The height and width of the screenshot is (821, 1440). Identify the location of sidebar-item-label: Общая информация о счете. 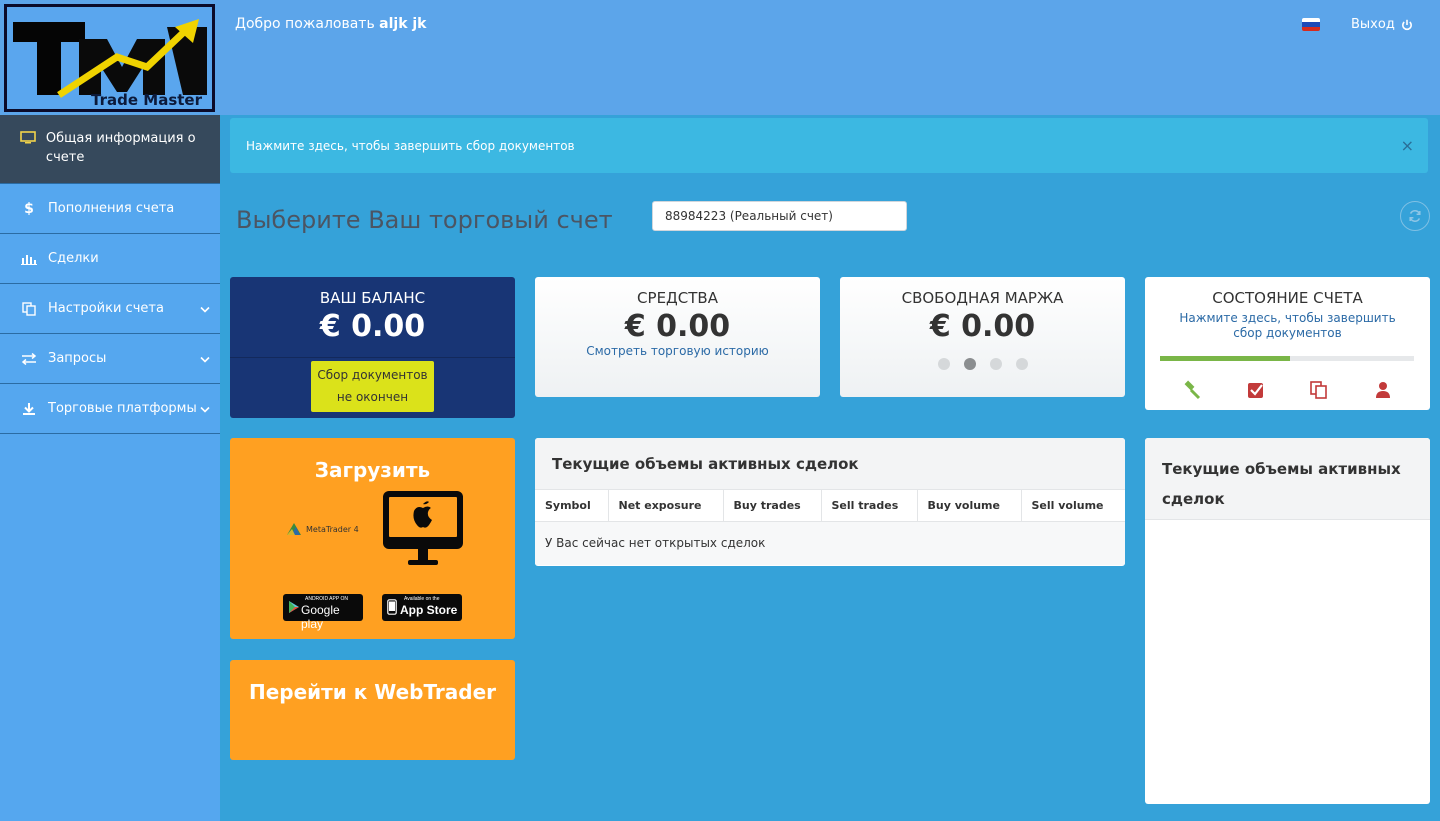
(120, 148).